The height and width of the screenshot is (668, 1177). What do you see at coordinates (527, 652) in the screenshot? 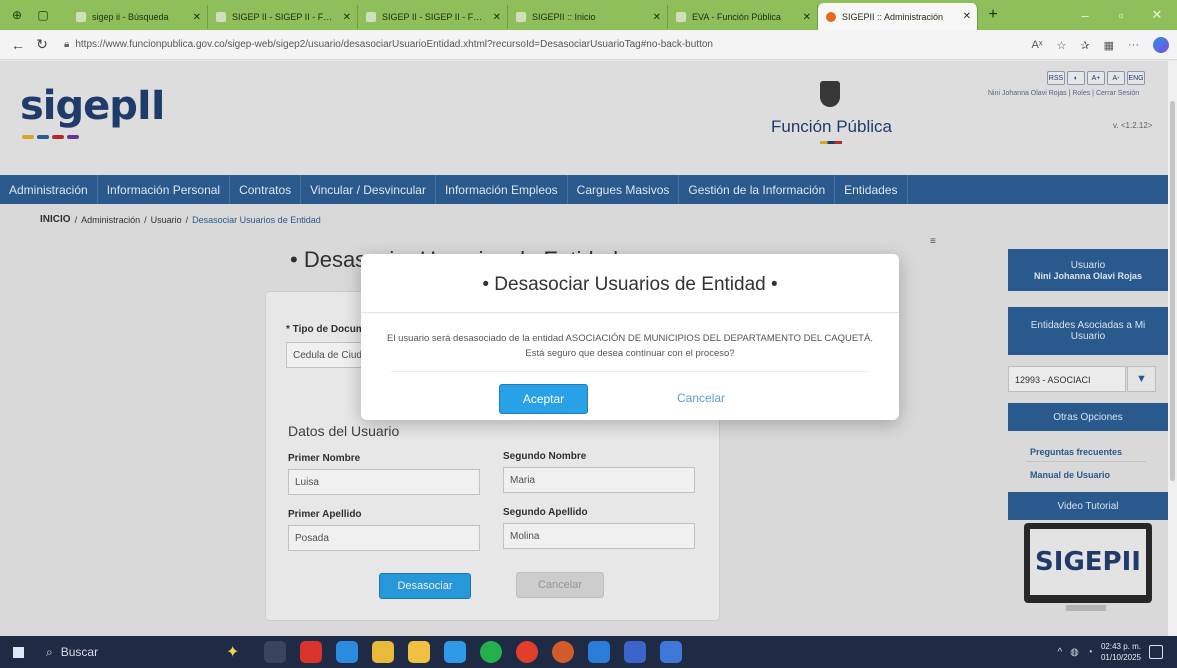
I see `chrome-icon` at bounding box center [527, 652].